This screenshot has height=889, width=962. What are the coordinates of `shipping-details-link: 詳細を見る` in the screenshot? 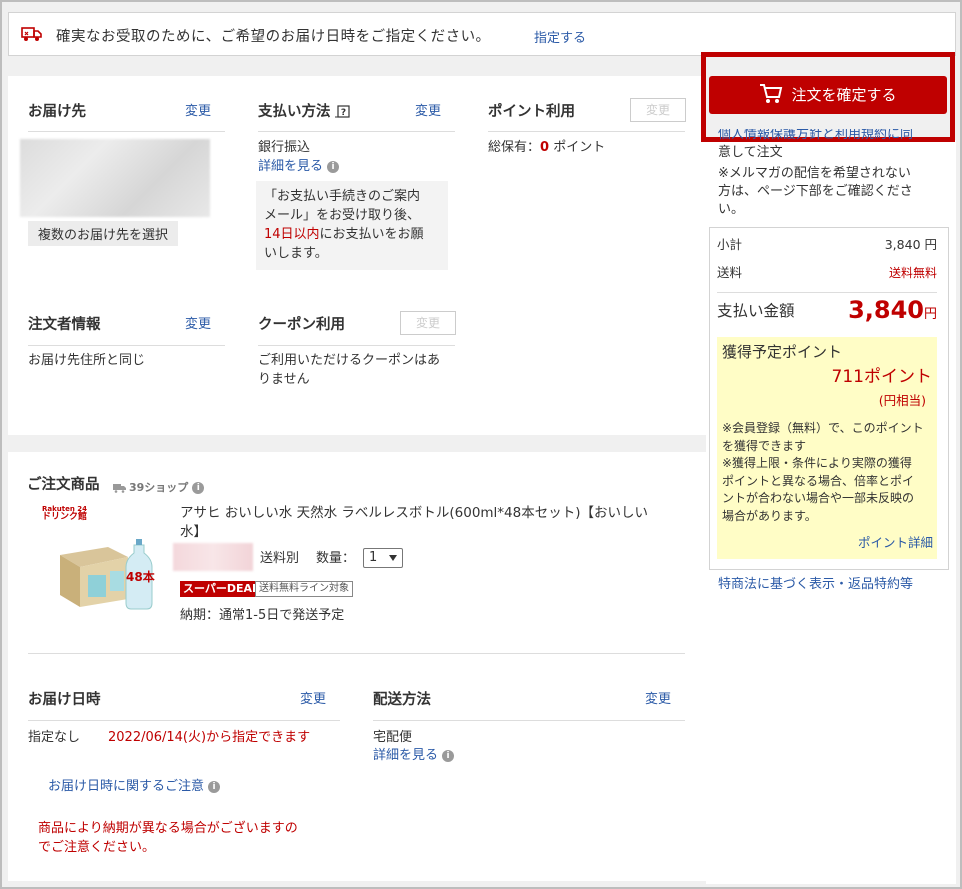 It's located at (405, 755).